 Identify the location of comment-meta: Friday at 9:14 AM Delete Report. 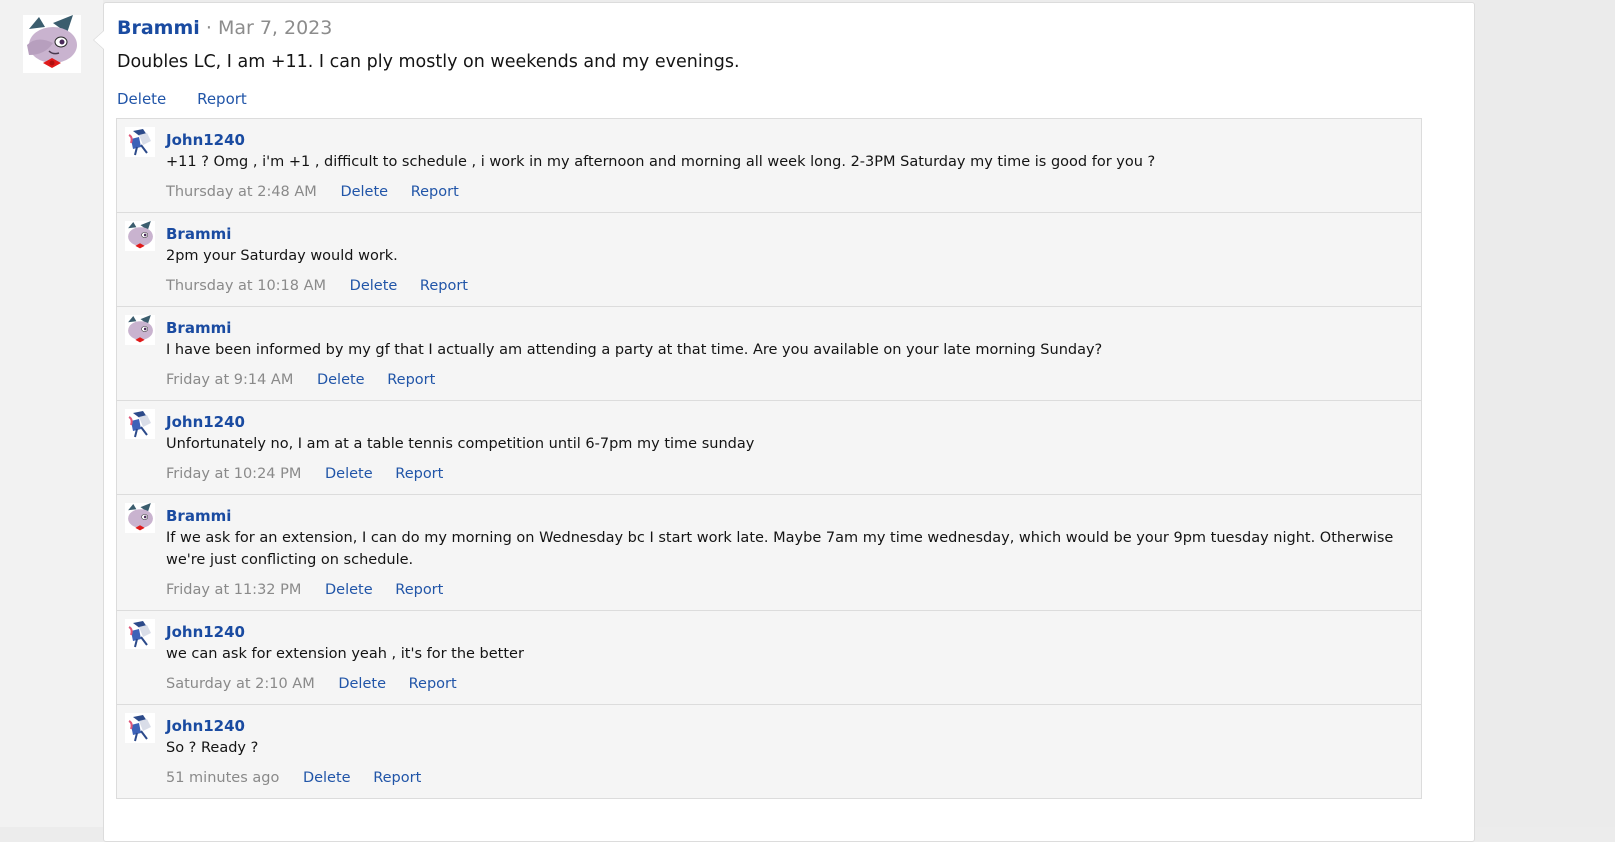
(786, 380).